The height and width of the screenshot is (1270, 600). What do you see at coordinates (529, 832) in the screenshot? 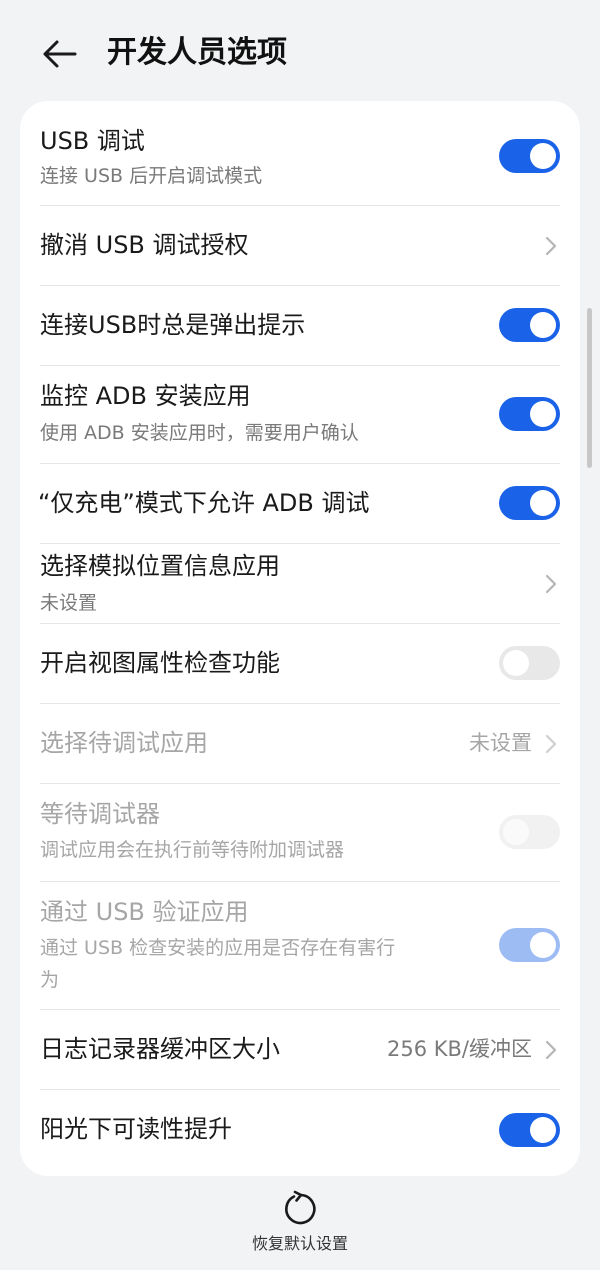
I see `wait-debugger-toggle` at bounding box center [529, 832].